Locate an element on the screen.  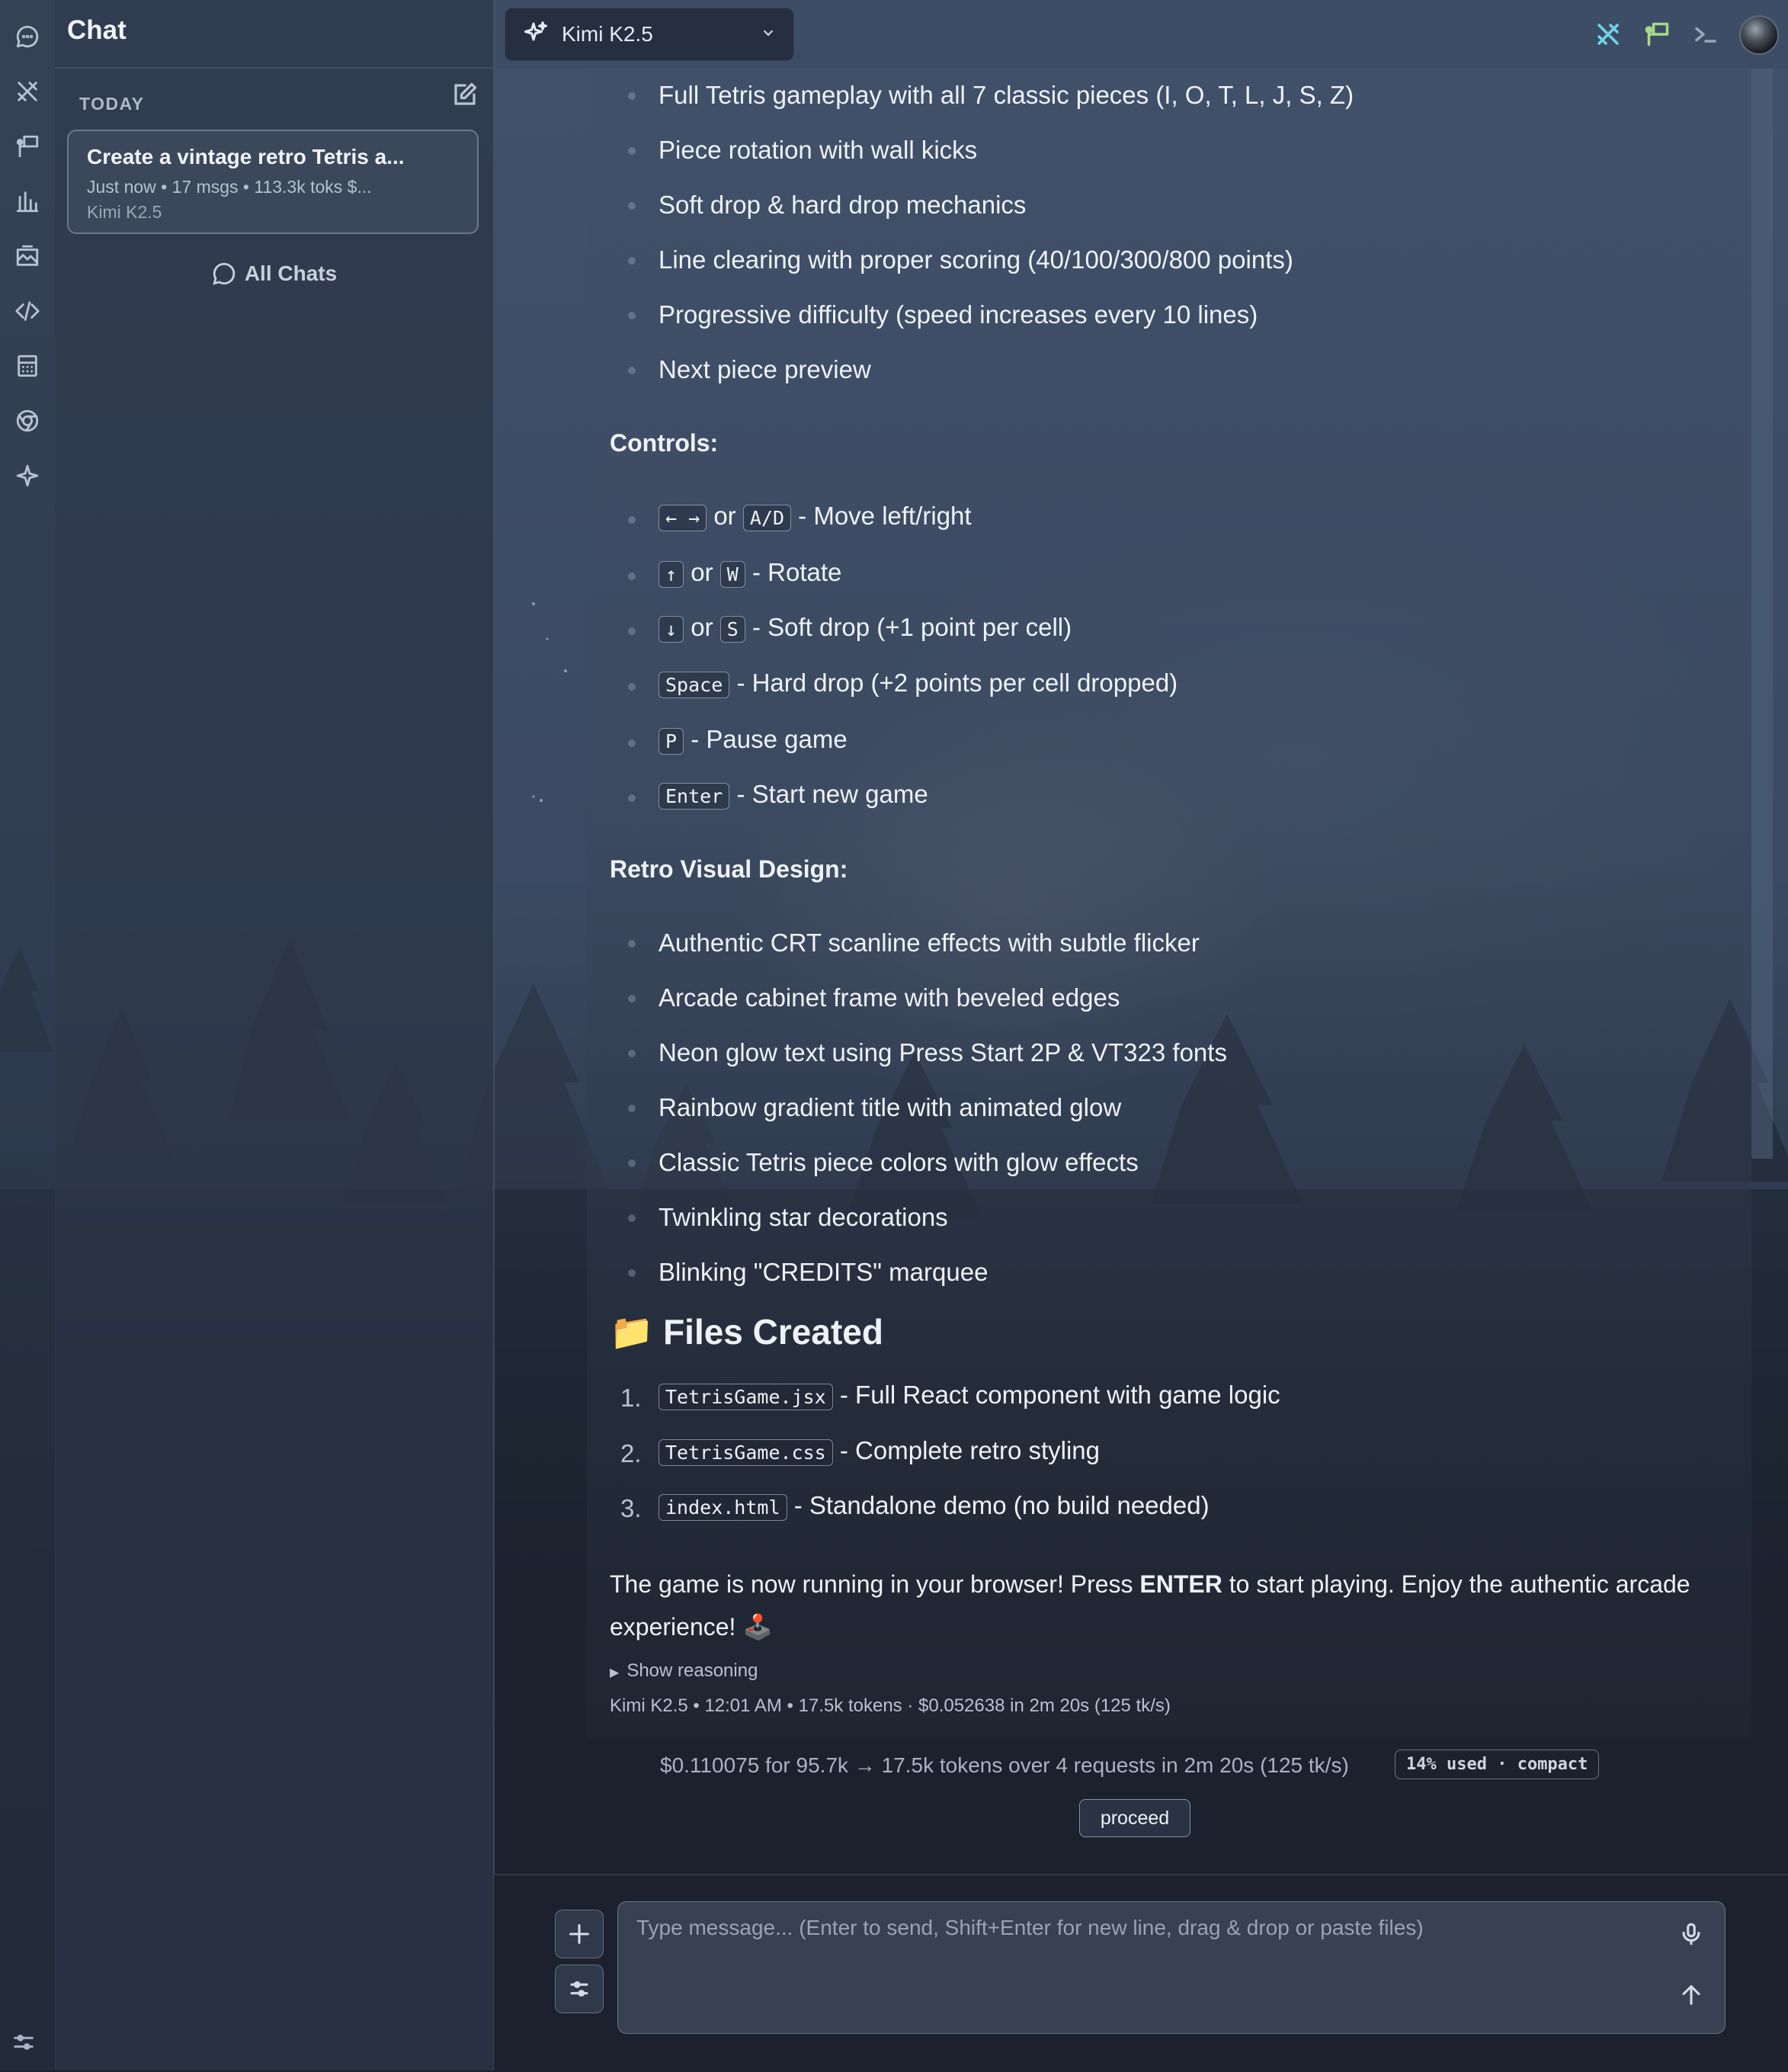
presentation-toggle-button is located at coordinates (1657, 34).